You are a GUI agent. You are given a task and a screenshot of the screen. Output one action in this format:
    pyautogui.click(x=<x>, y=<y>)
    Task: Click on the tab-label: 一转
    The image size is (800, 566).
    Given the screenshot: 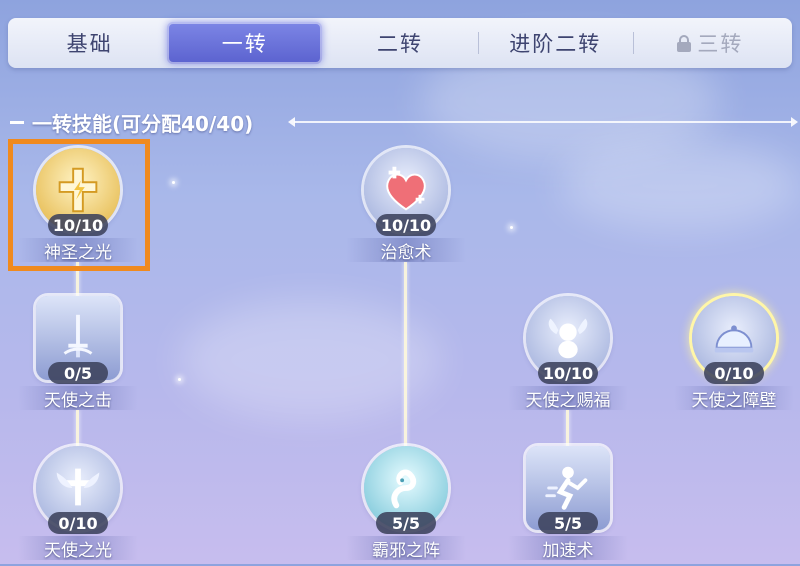 What is the action you would take?
    pyautogui.click(x=244, y=44)
    